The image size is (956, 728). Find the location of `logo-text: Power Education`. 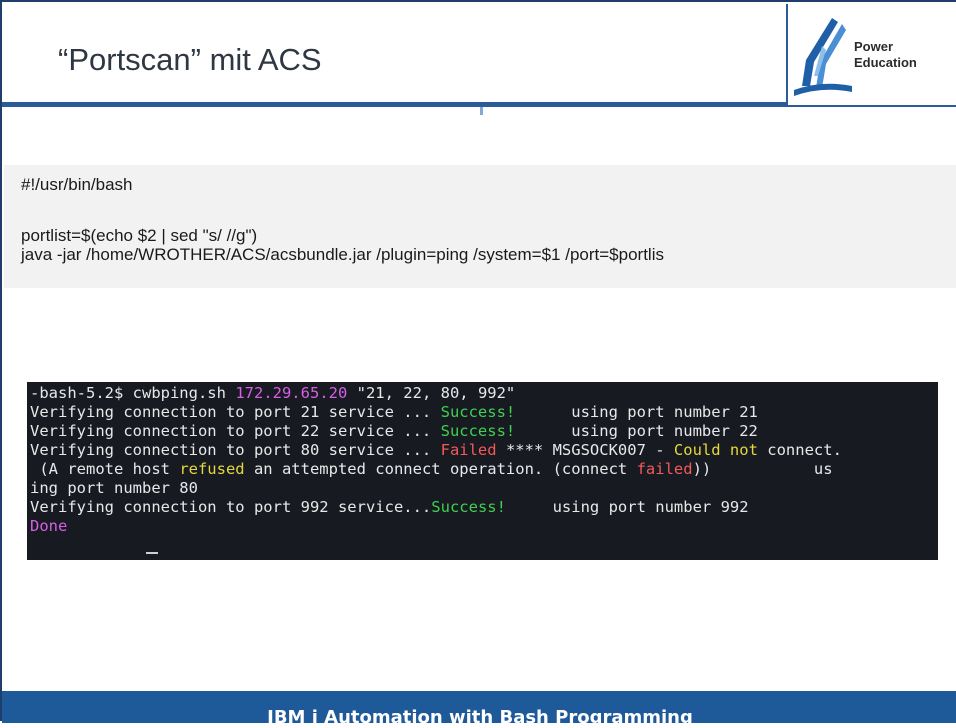

logo-text: Power Education is located at coordinates (885, 55).